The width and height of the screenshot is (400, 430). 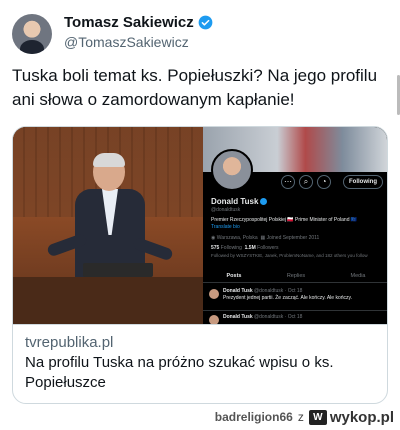 What do you see at coordinates (293, 238) in the screenshot?
I see `profile-joined: Joined September 2011` at bounding box center [293, 238].